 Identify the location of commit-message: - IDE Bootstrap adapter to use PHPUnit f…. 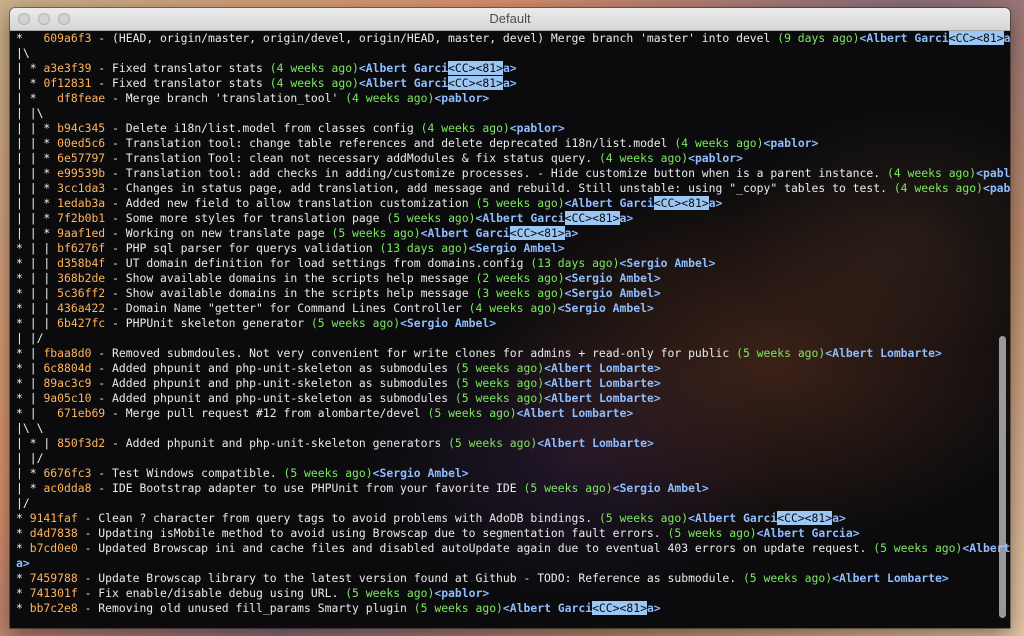
(307, 488).